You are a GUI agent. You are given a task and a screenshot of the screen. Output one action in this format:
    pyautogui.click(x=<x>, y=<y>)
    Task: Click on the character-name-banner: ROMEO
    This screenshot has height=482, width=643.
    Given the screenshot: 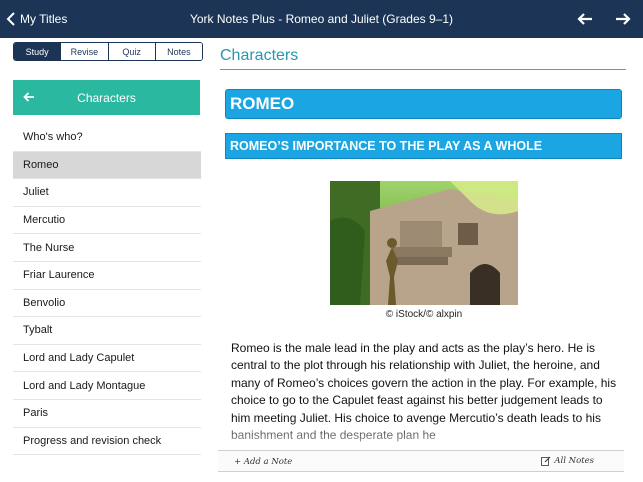 What is the action you would take?
    pyautogui.click(x=423, y=104)
    